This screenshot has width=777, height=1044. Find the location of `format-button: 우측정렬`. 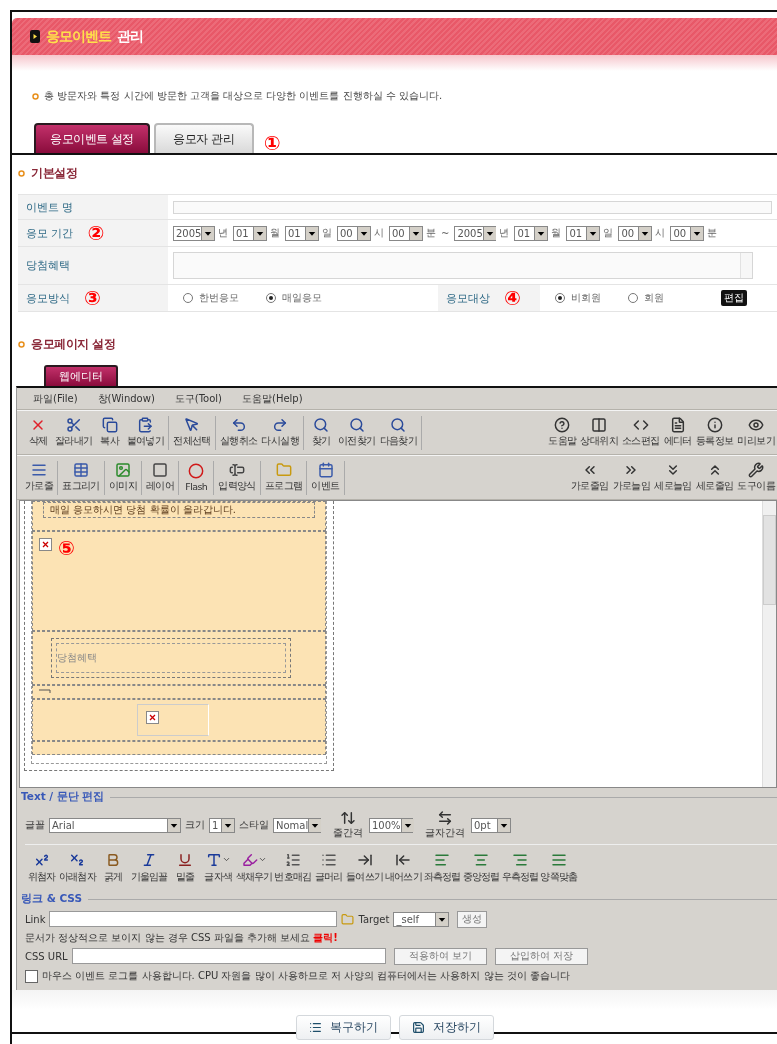

format-button: 우측정렬 is located at coordinates (520, 867).